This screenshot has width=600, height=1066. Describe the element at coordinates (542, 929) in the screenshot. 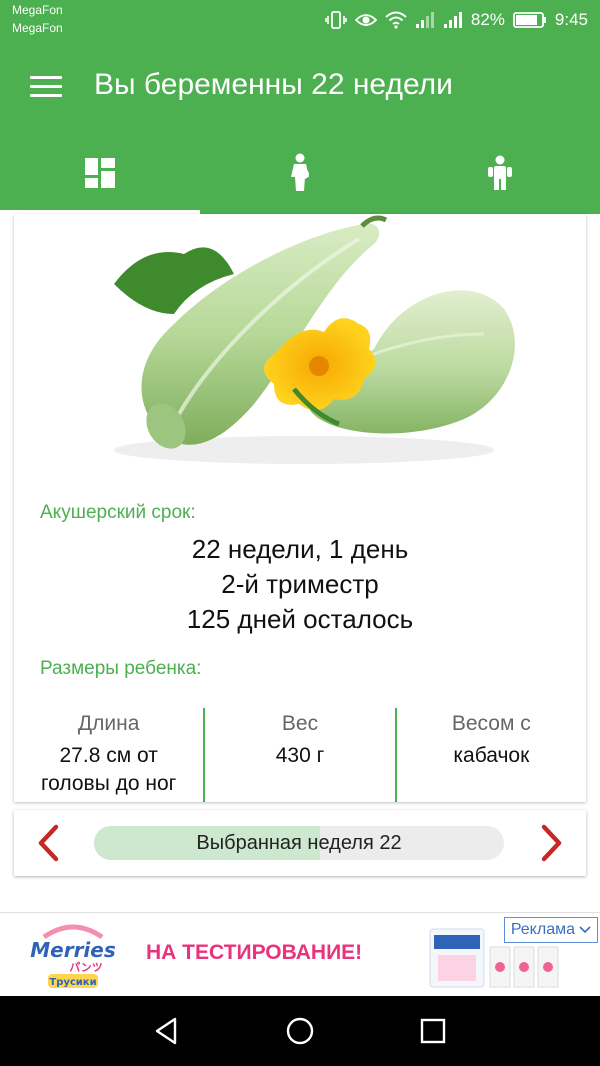

I see `ad-label-text: Реклама` at that location.